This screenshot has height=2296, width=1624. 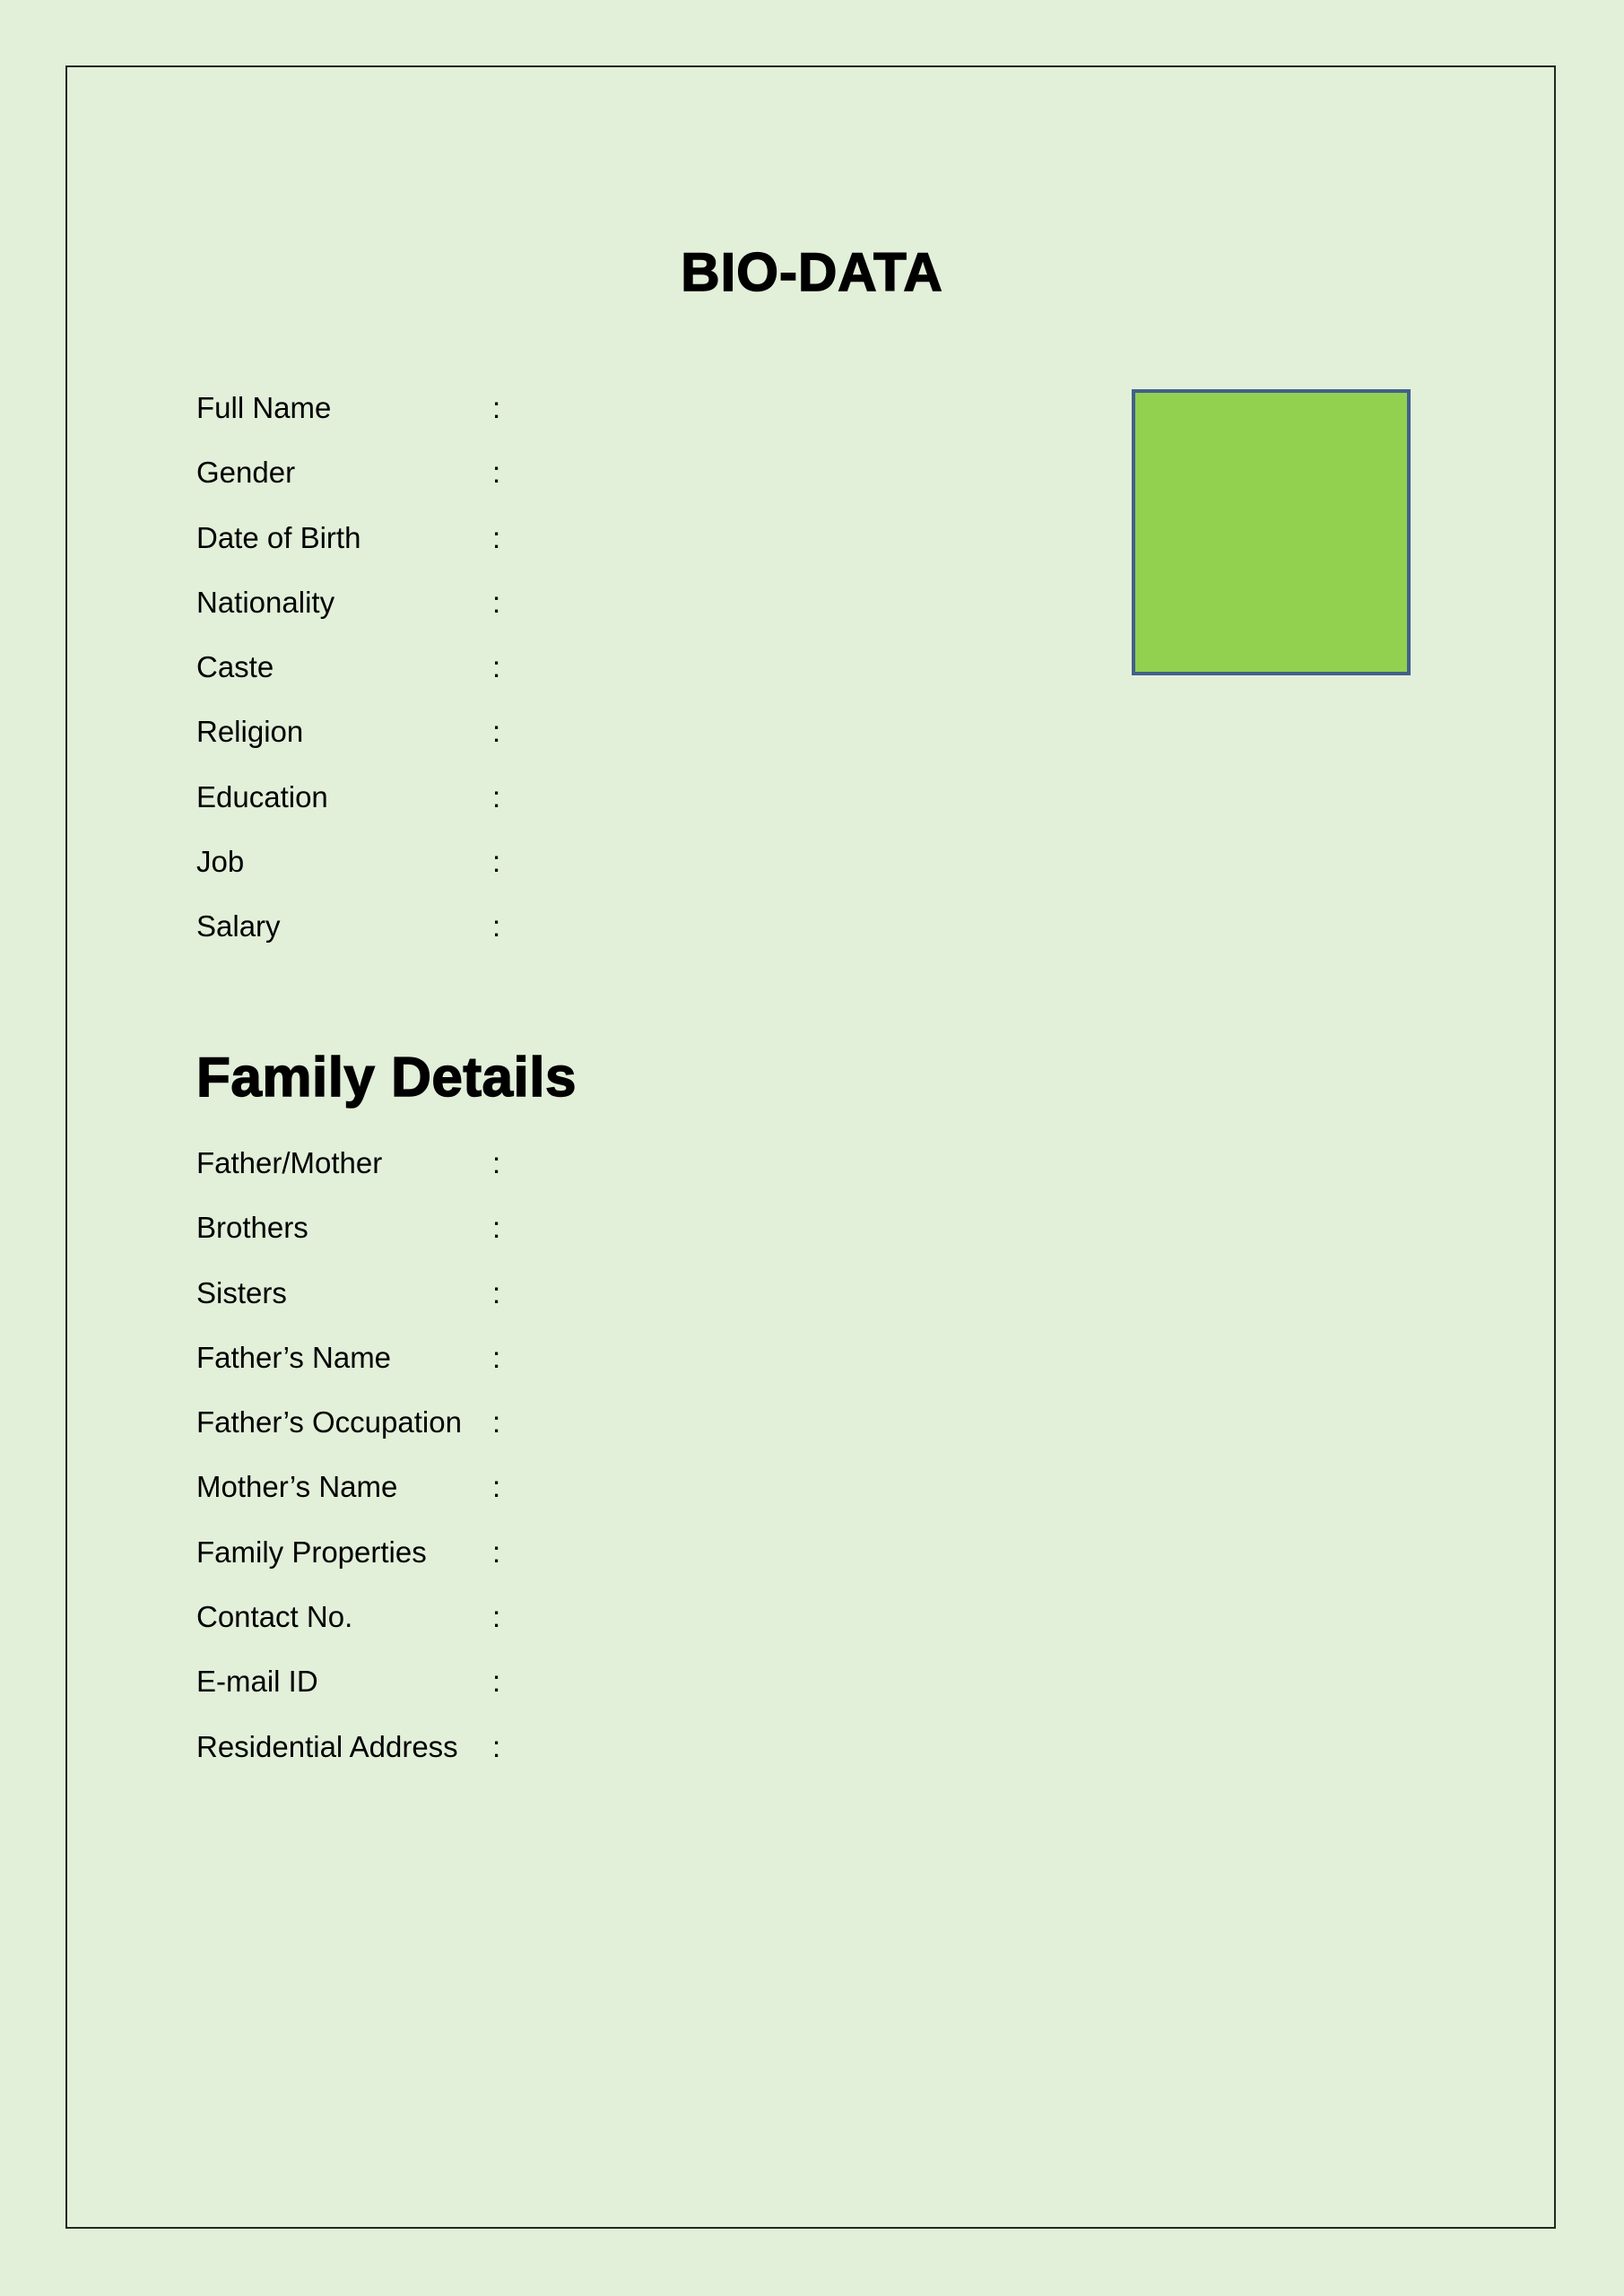 I want to click on field-label: Caste, so click(x=235, y=667).